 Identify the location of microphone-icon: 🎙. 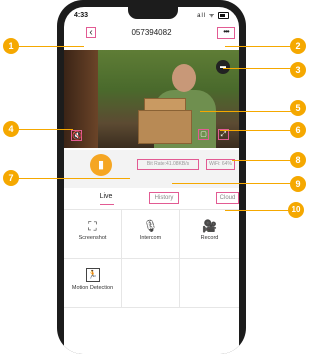
(150, 226).